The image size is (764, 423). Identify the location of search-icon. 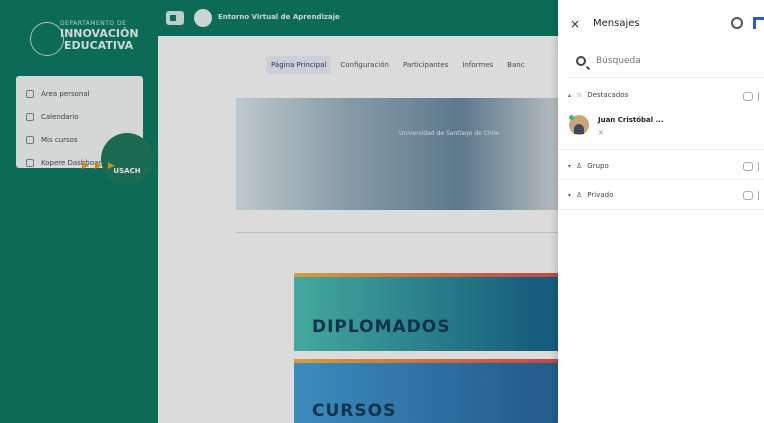
(581, 61).